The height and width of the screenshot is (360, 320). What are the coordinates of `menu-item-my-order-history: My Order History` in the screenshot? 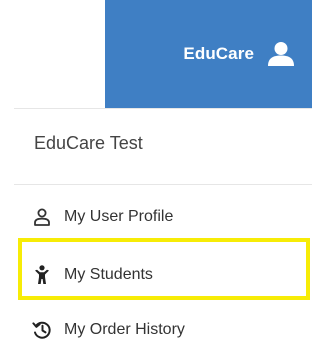 It's located at (166, 330).